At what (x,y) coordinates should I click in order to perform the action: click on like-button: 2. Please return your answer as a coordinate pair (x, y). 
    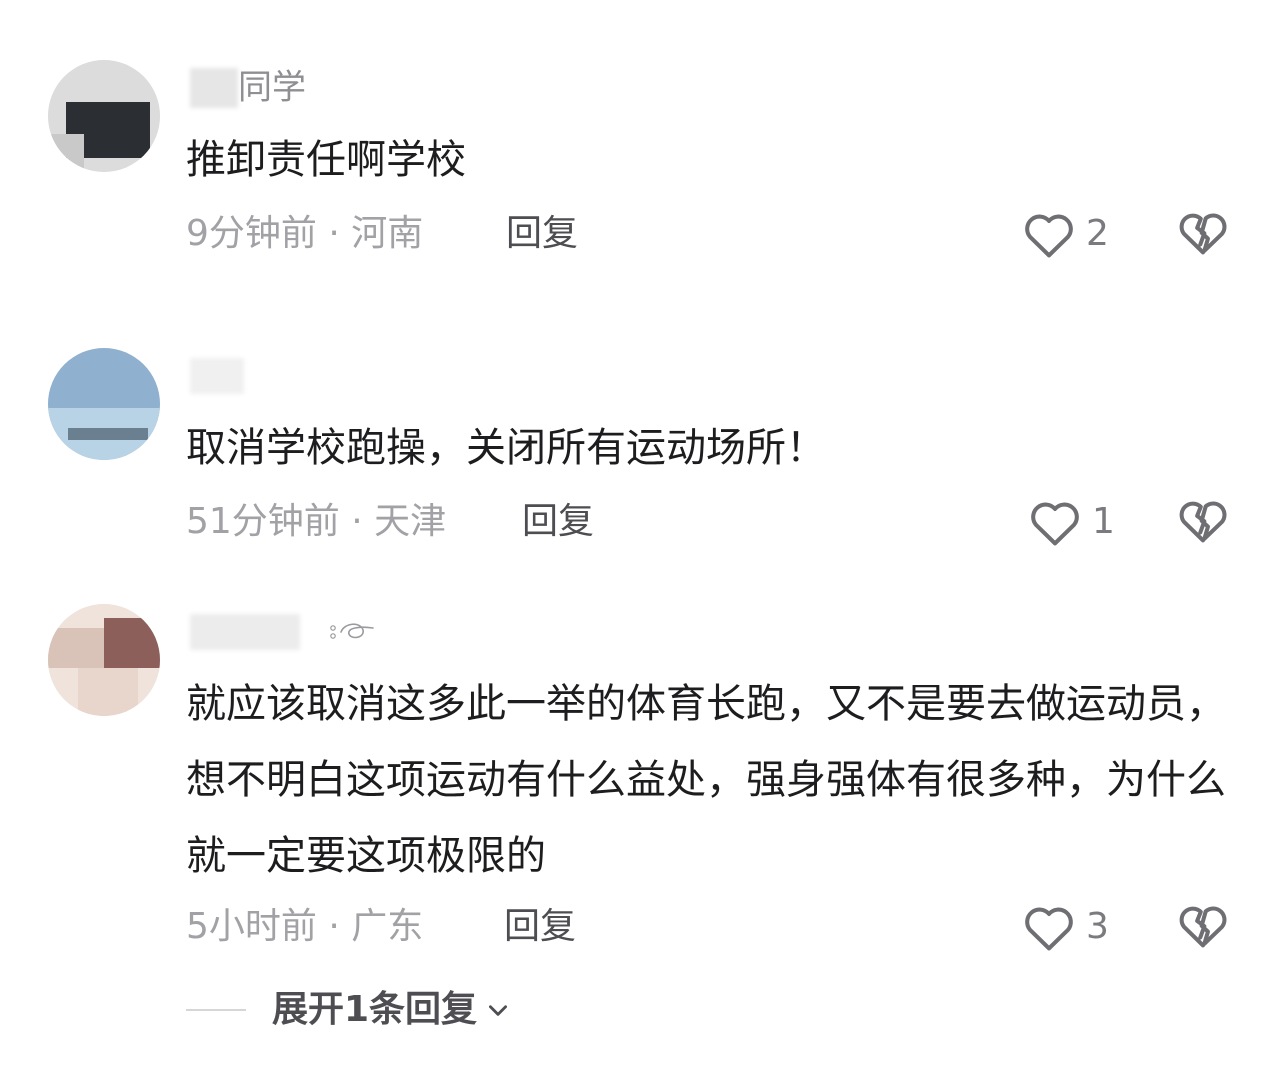
    Looking at the image, I should click on (1065, 234).